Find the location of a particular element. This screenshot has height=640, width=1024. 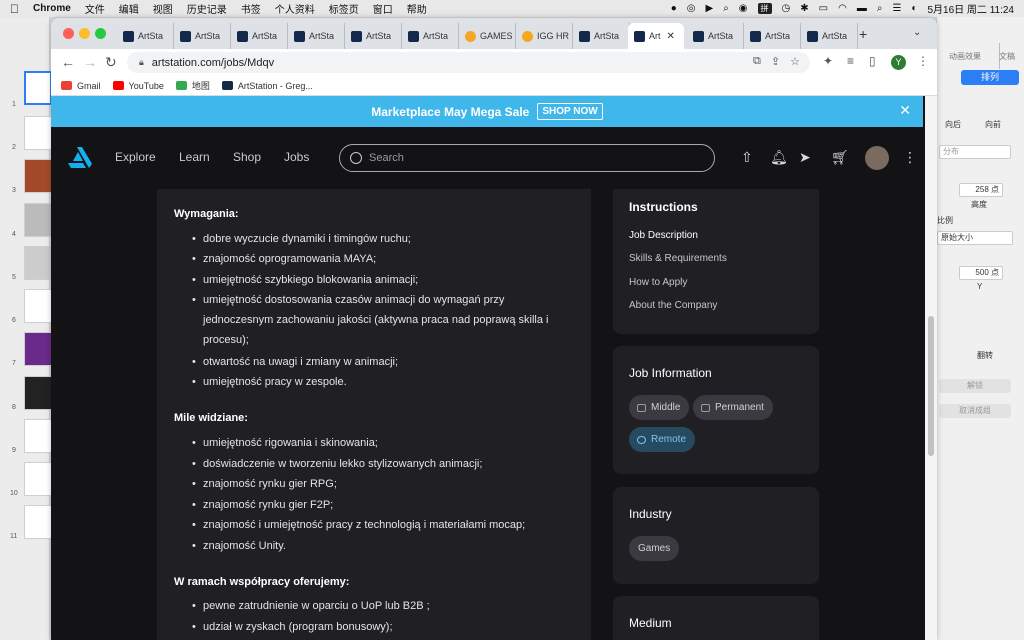

bookmark-youtube: YouTube is located at coordinates (138, 86).